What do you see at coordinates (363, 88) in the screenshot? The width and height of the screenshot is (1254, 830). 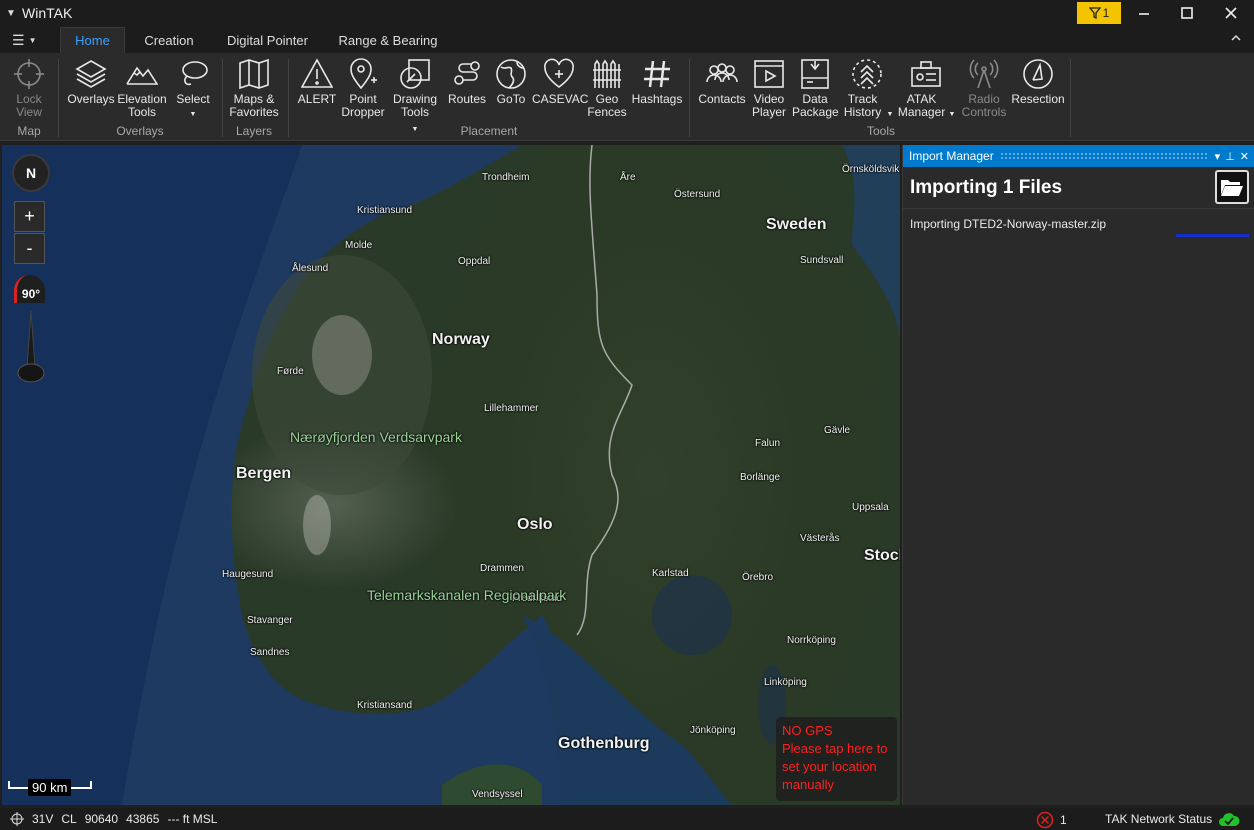 I see `point-dropper-button: Point Dropper` at bounding box center [363, 88].